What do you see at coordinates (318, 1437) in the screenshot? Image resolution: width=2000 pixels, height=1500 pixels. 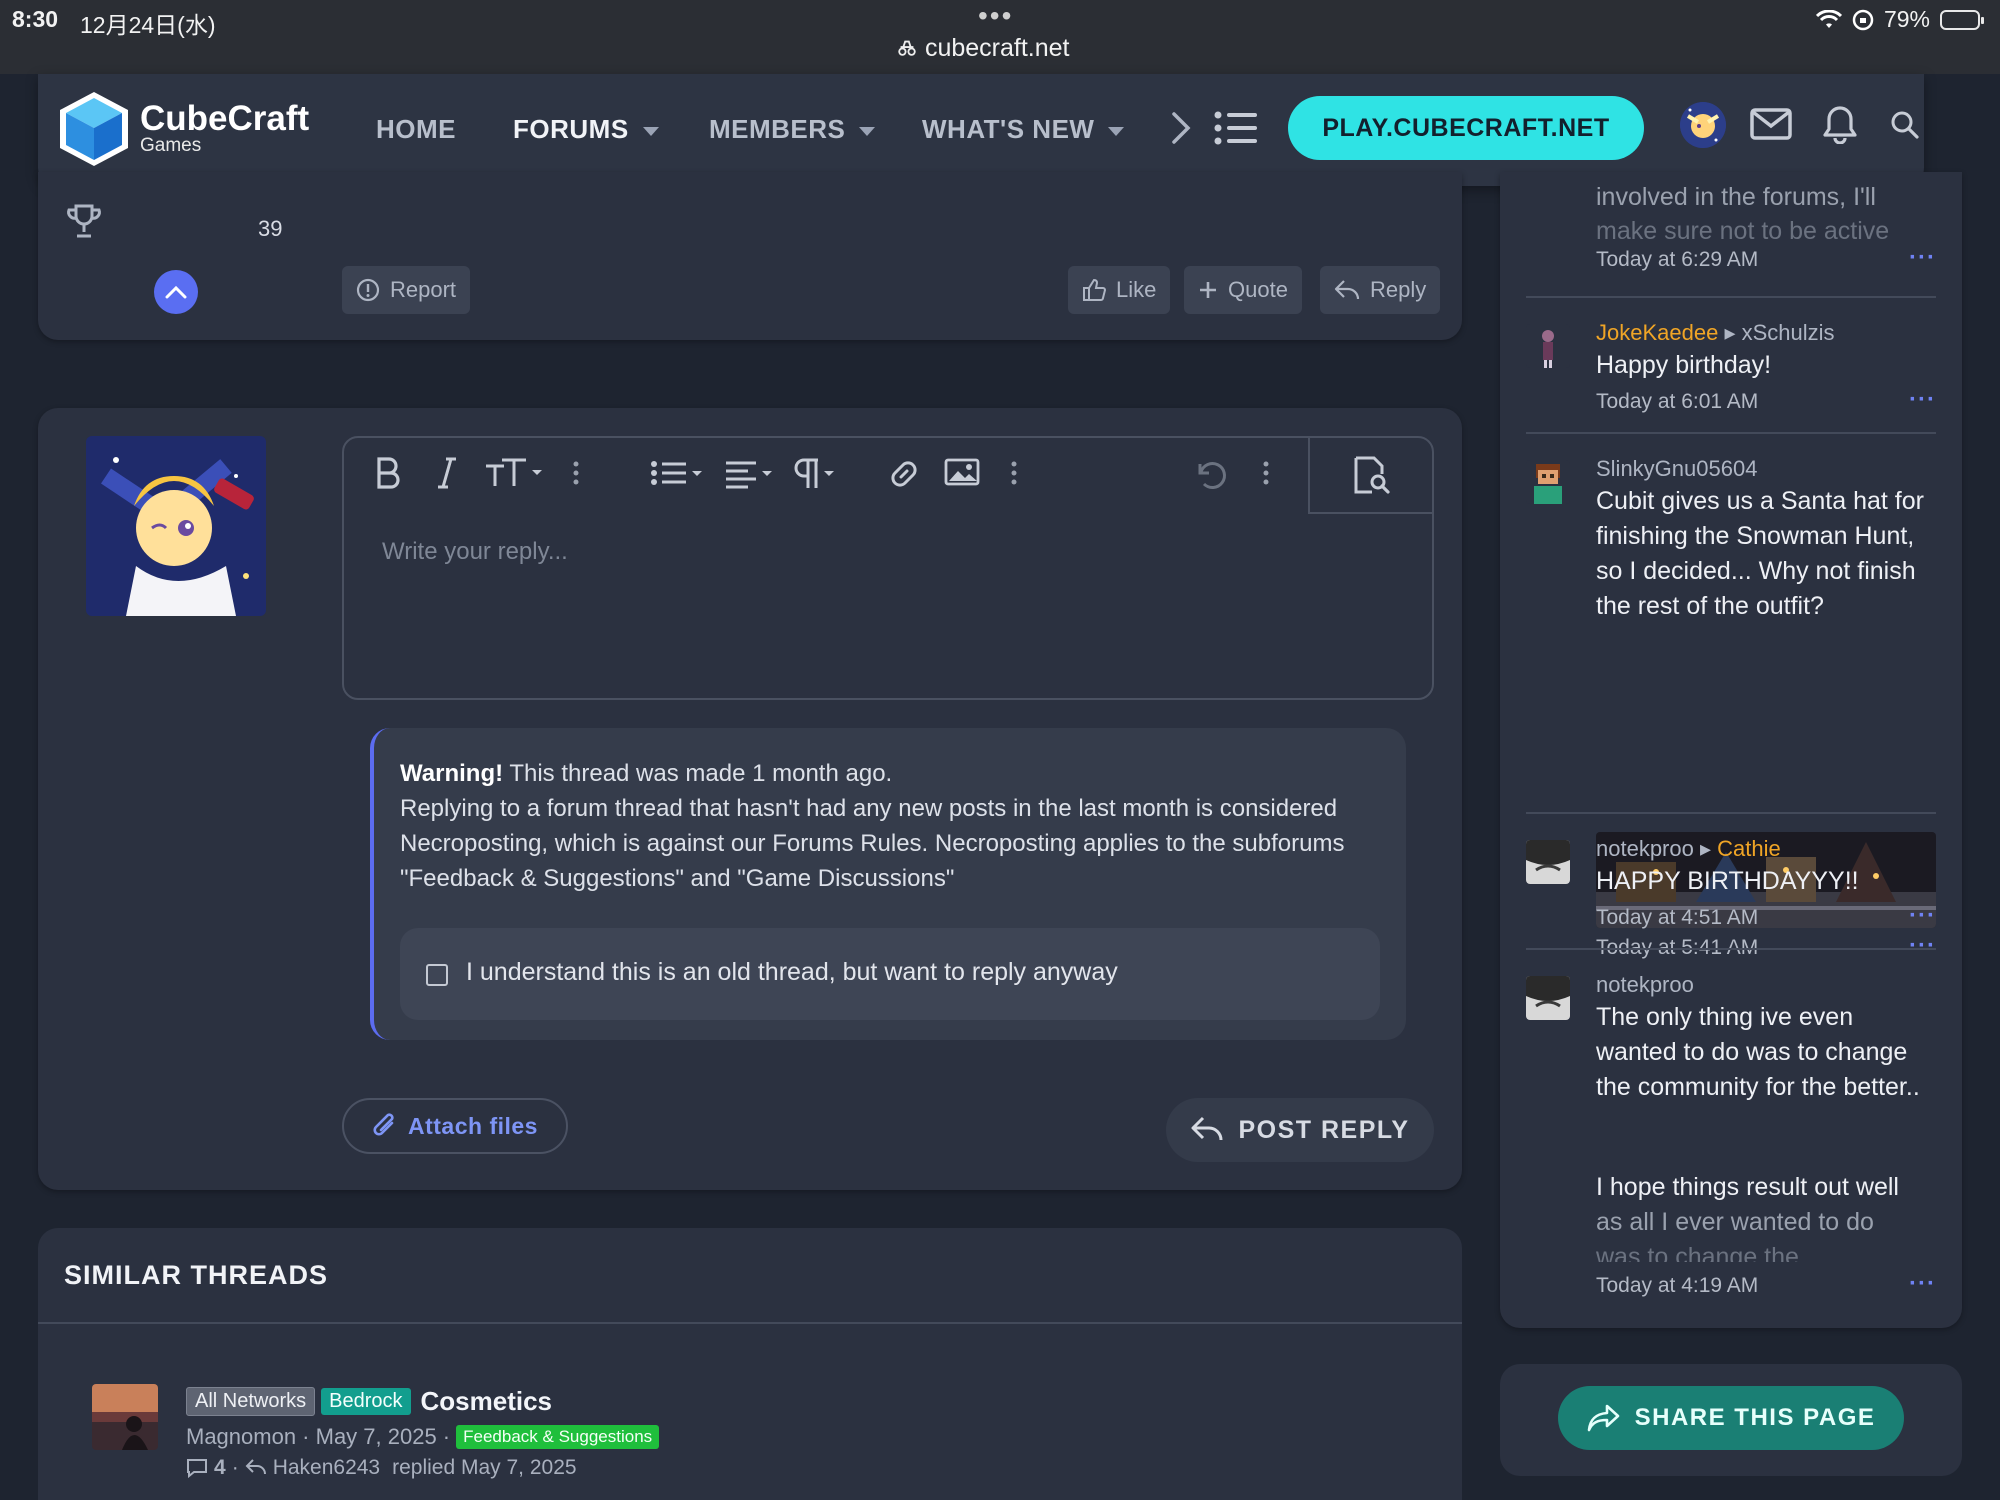 I see `thread-author-date: Magnomon · May 7, 2025 ·` at bounding box center [318, 1437].